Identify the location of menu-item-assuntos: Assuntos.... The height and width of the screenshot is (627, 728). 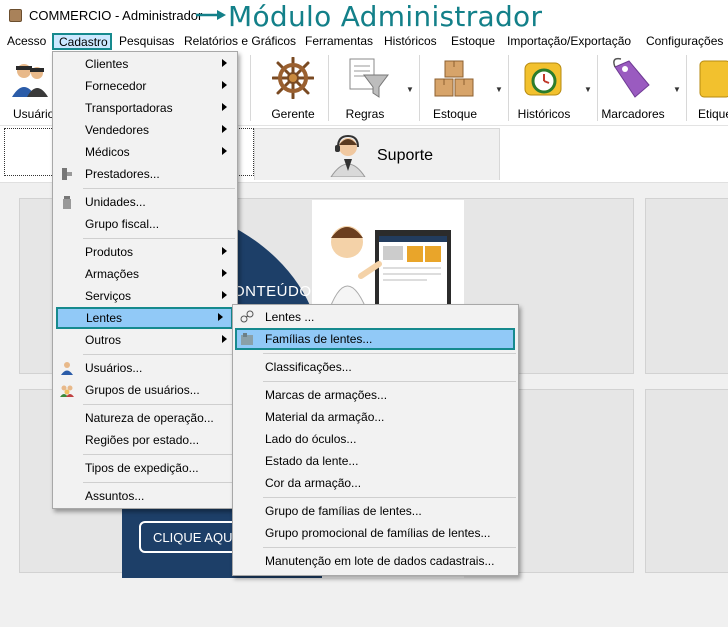
(145, 496).